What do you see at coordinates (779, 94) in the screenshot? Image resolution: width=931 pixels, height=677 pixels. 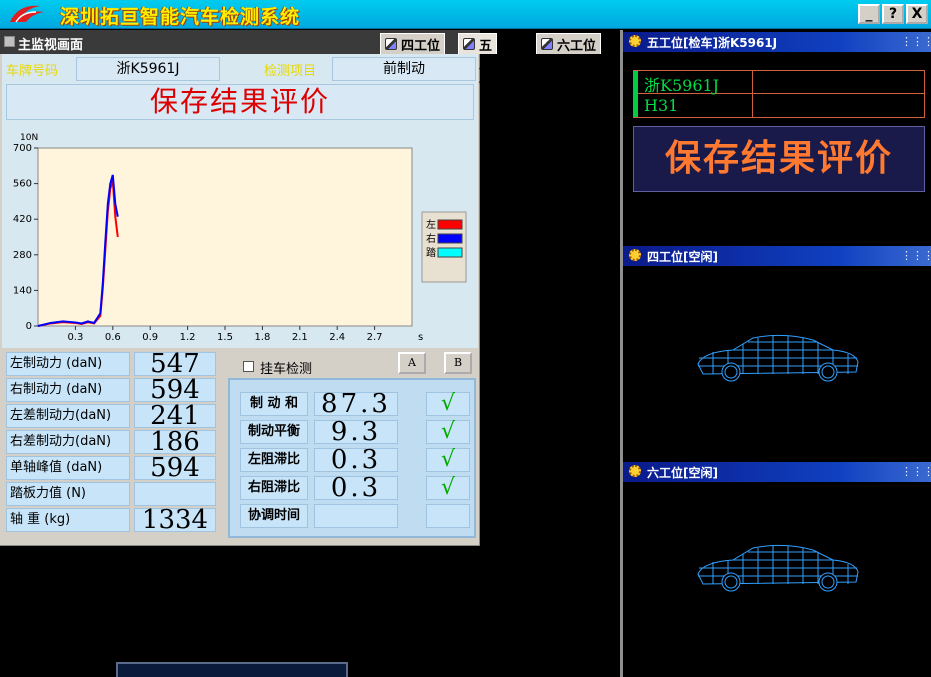 I see `station-five-plate-box: 浙K5961J H31` at bounding box center [779, 94].